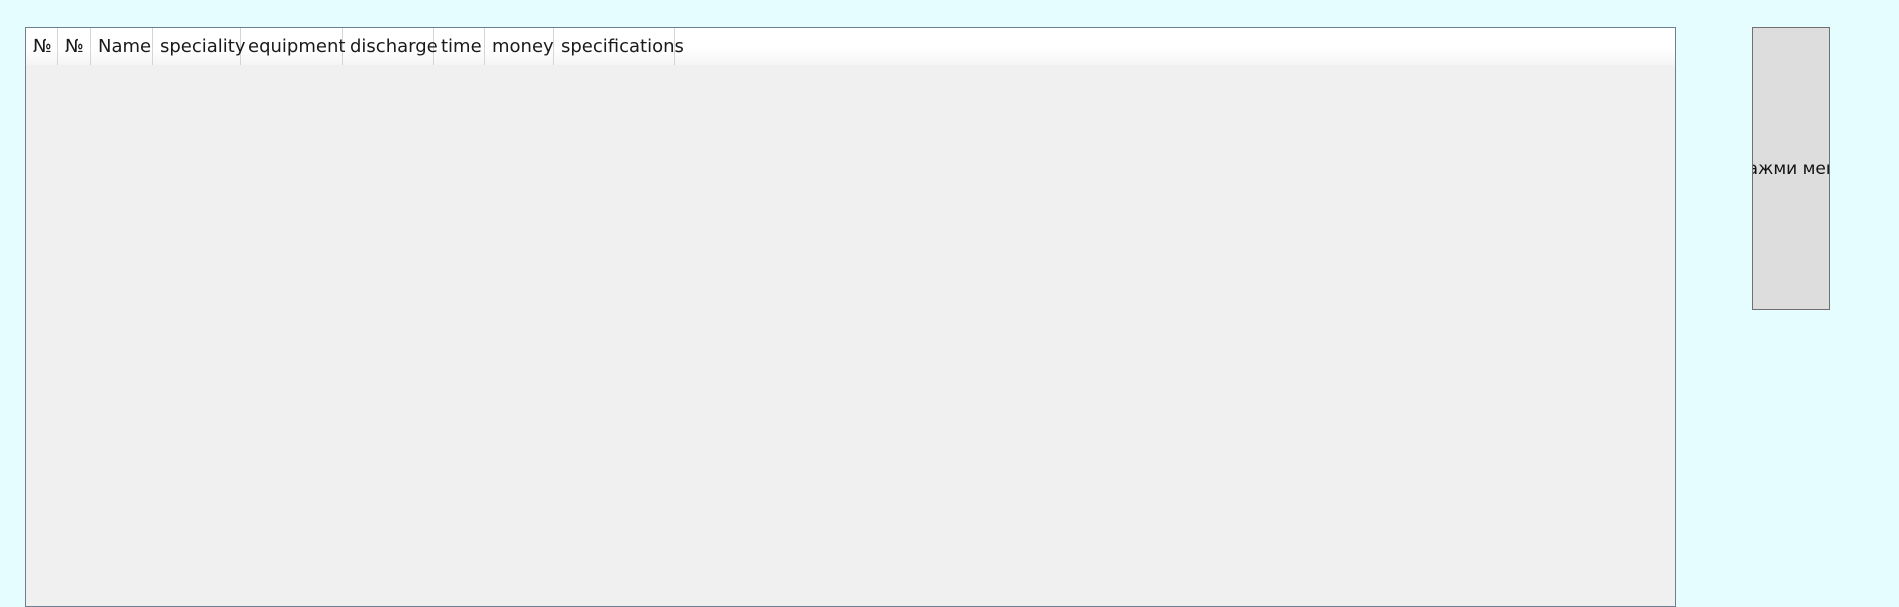 The width and height of the screenshot is (1899, 607). Describe the element at coordinates (619, 46) in the screenshot. I see `column-header-specifications: specifications` at that location.